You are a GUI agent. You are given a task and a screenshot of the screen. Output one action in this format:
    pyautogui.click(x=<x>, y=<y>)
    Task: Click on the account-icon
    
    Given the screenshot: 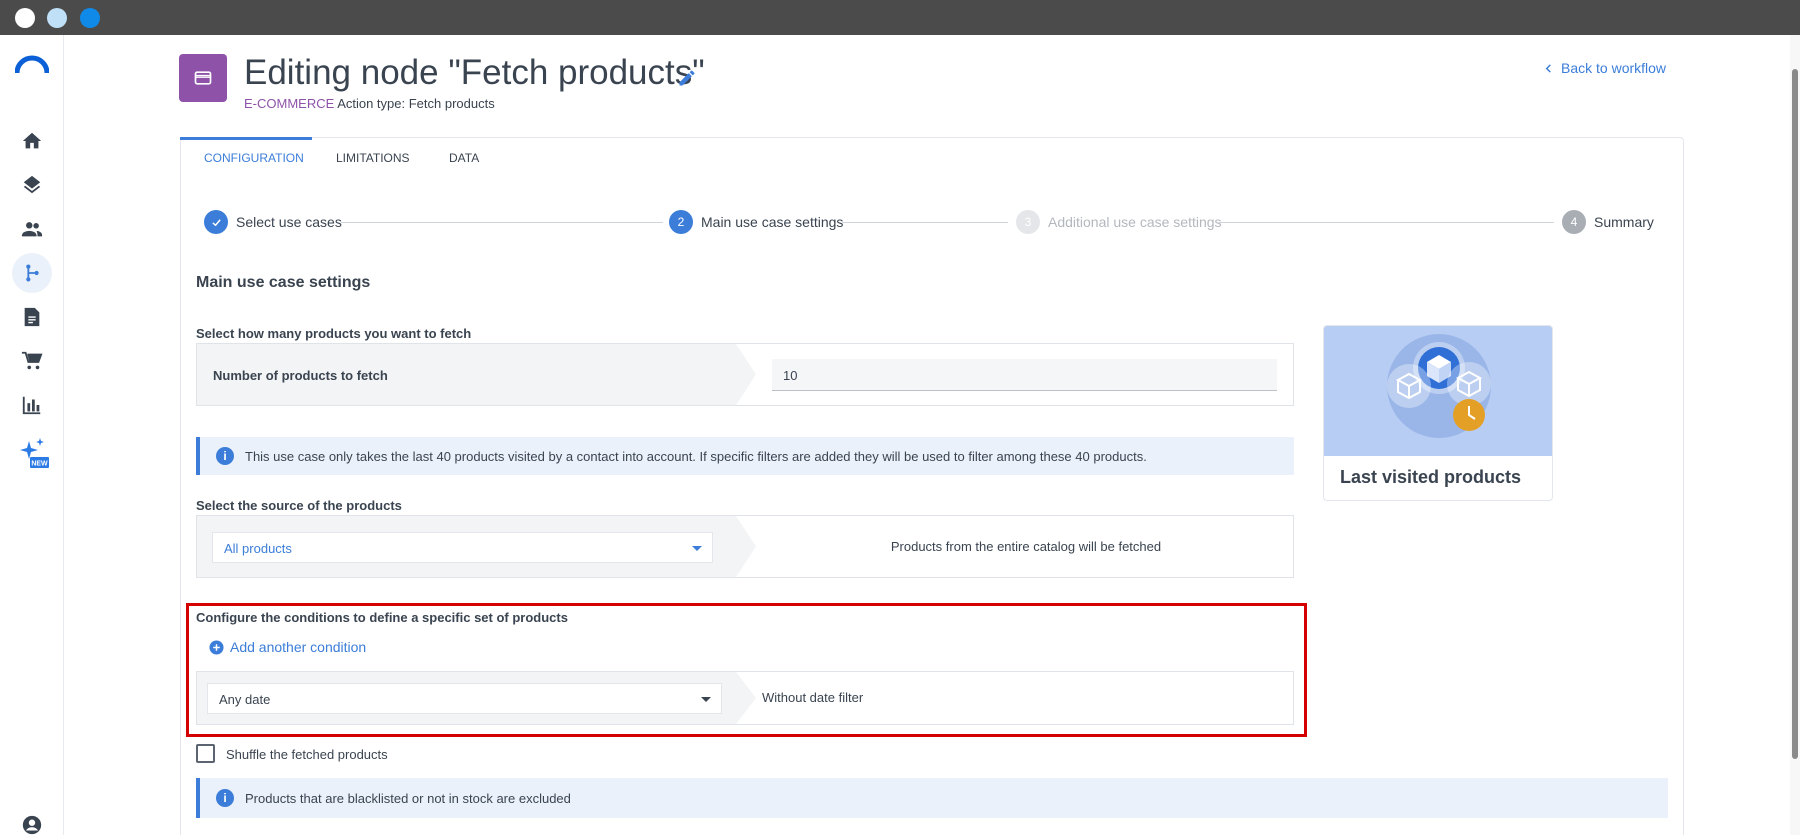 What is the action you would take?
    pyautogui.click(x=32, y=825)
    